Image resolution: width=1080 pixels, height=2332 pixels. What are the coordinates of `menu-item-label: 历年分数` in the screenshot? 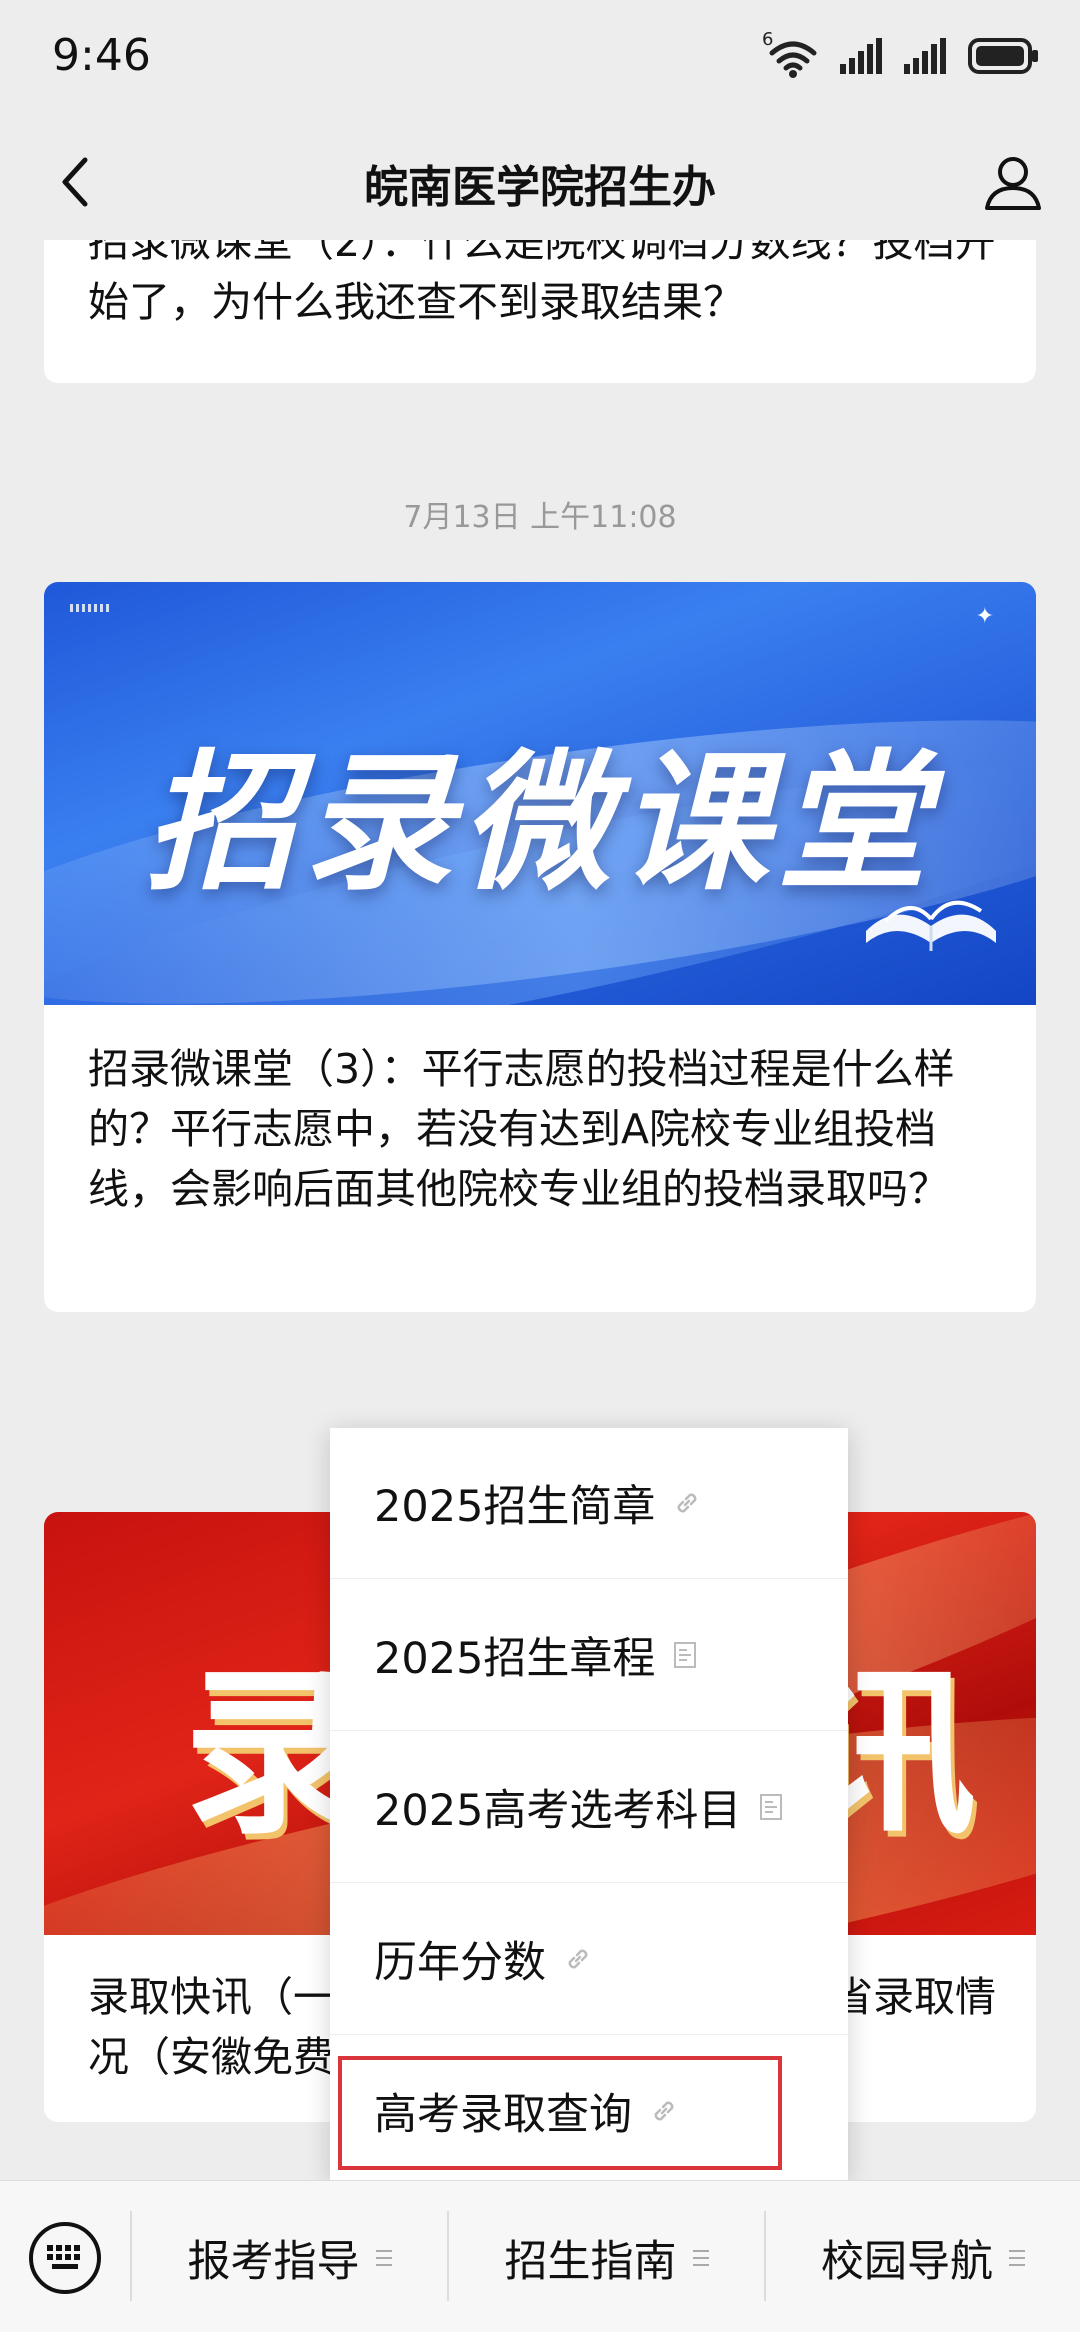 It's located at (460, 1963).